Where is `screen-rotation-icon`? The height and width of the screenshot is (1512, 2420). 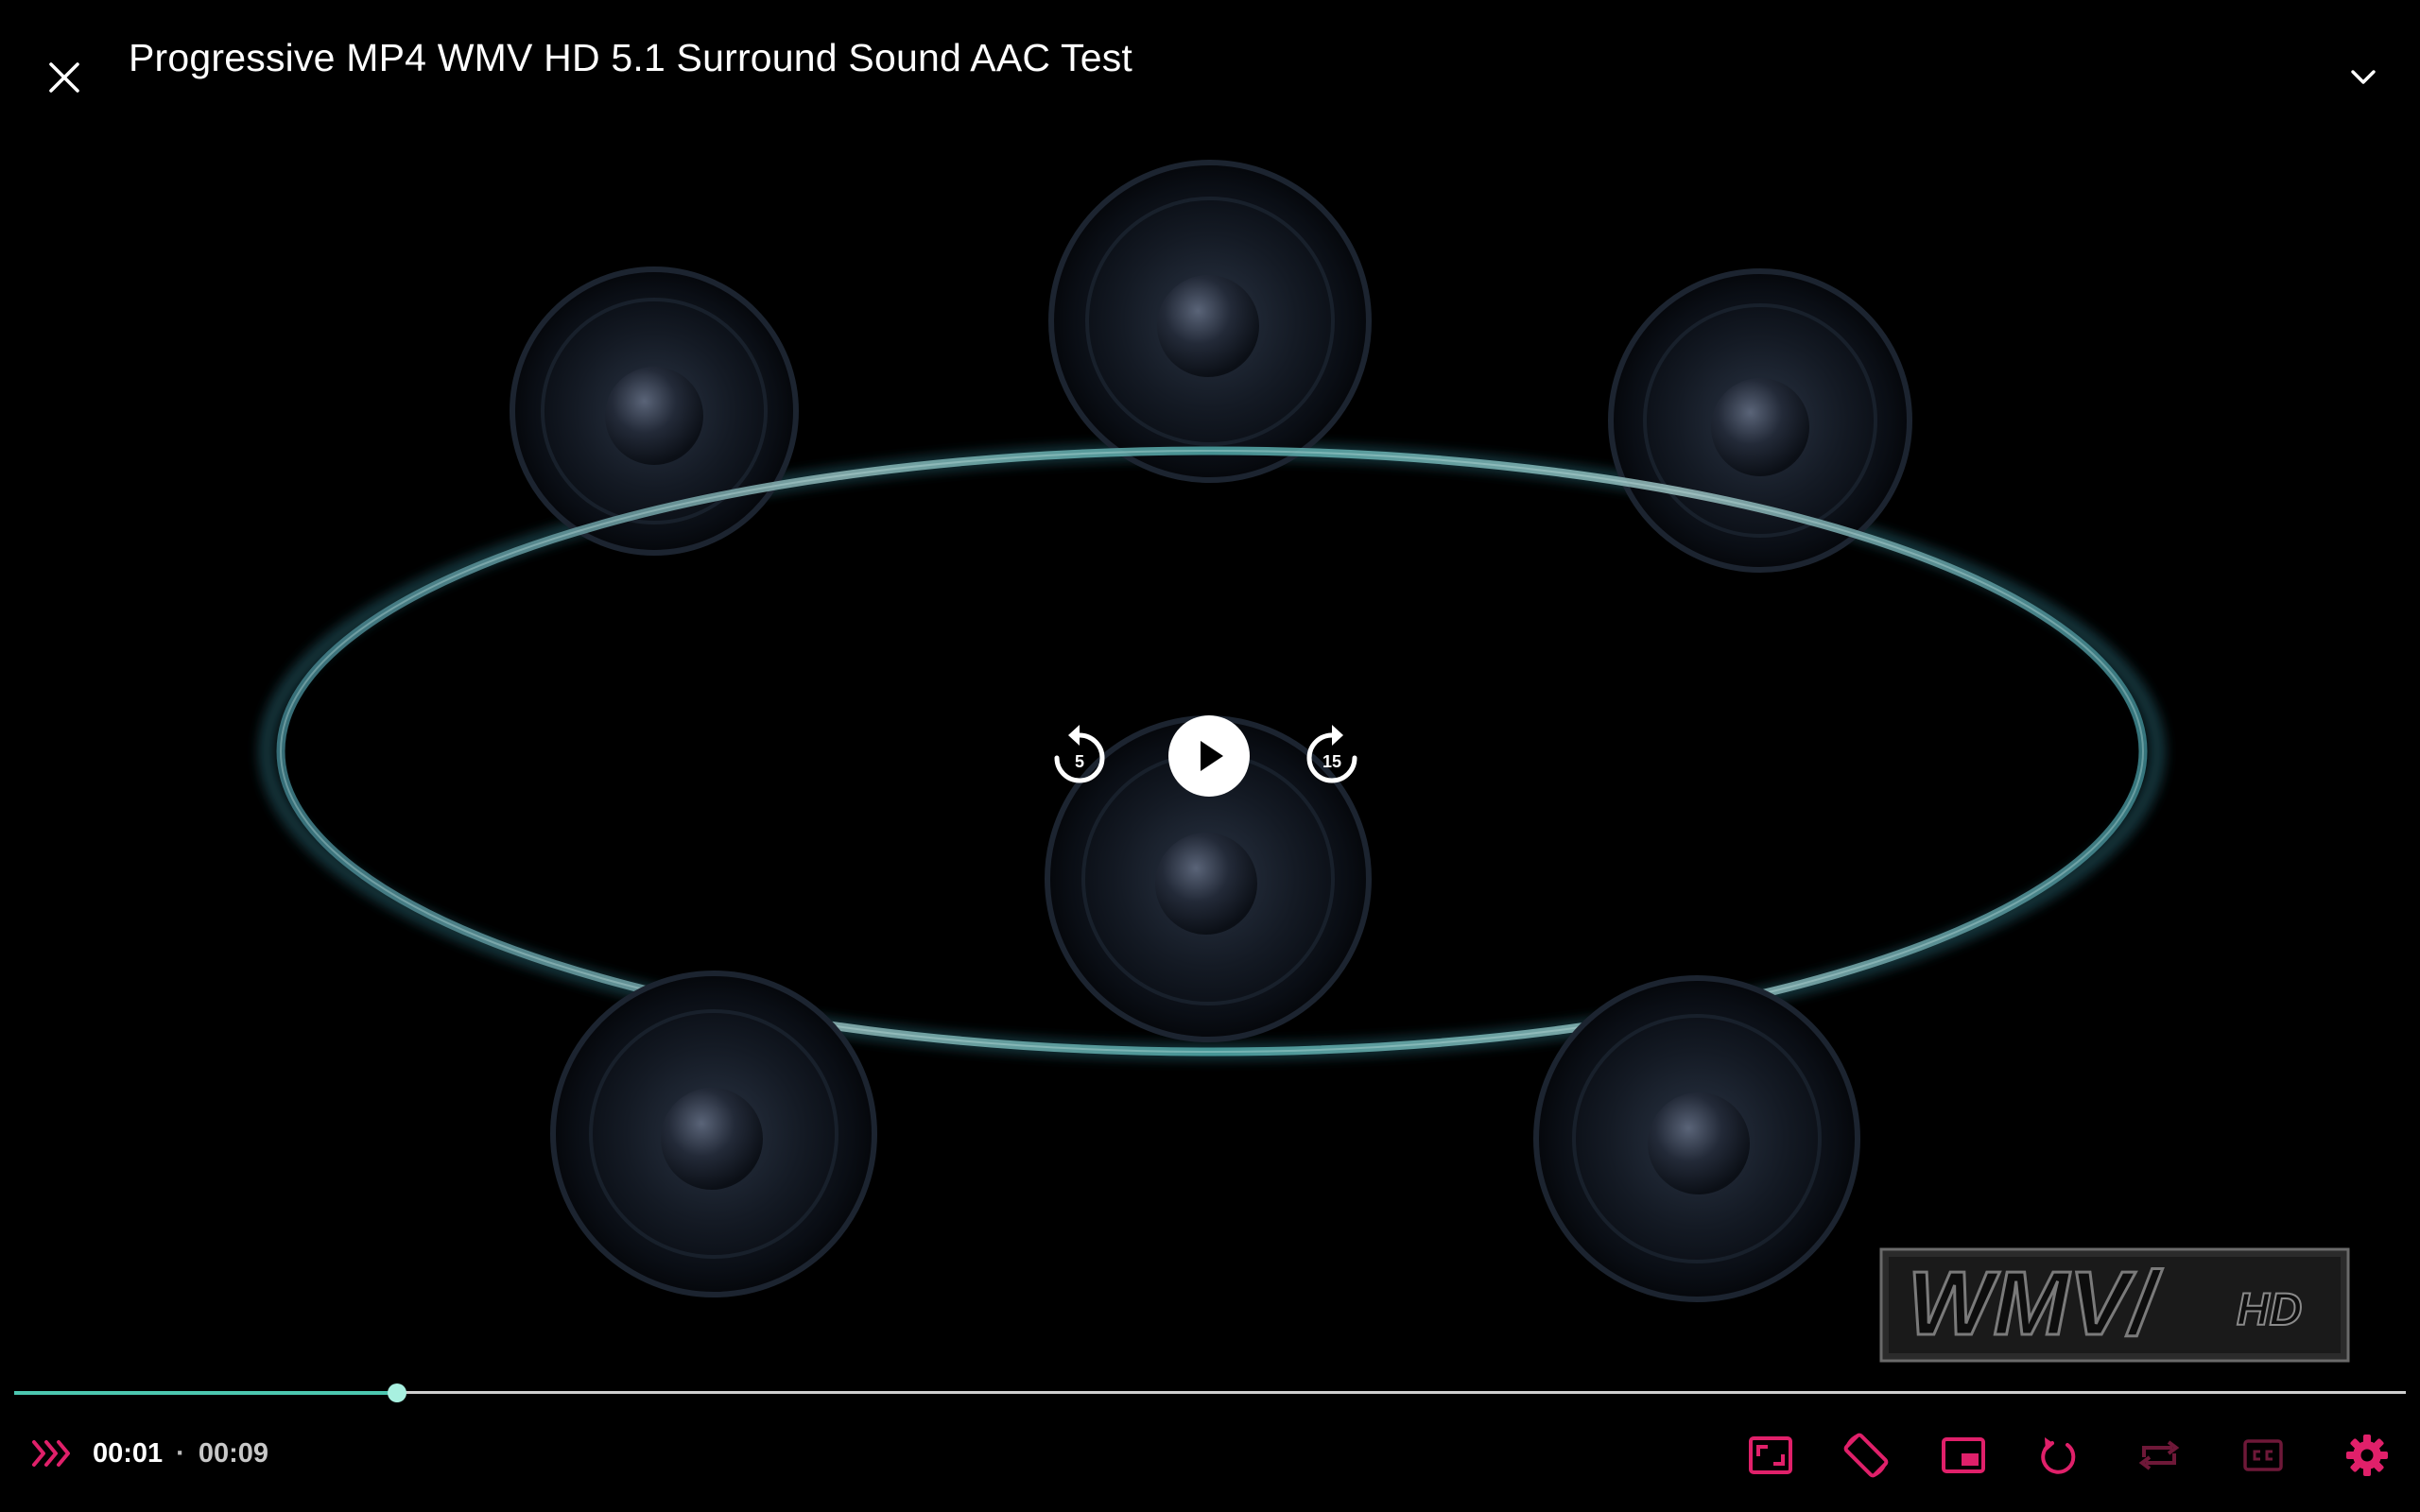
screen-rotation-icon is located at coordinates (1866, 1455).